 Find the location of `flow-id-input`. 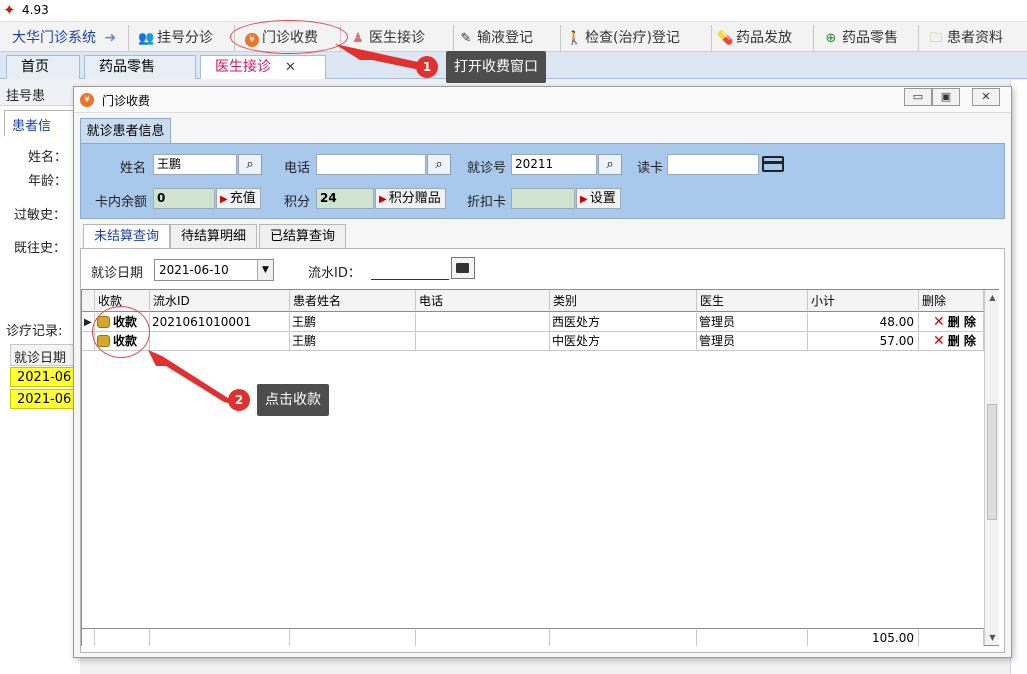

flow-id-input is located at coordinates (410, 271).